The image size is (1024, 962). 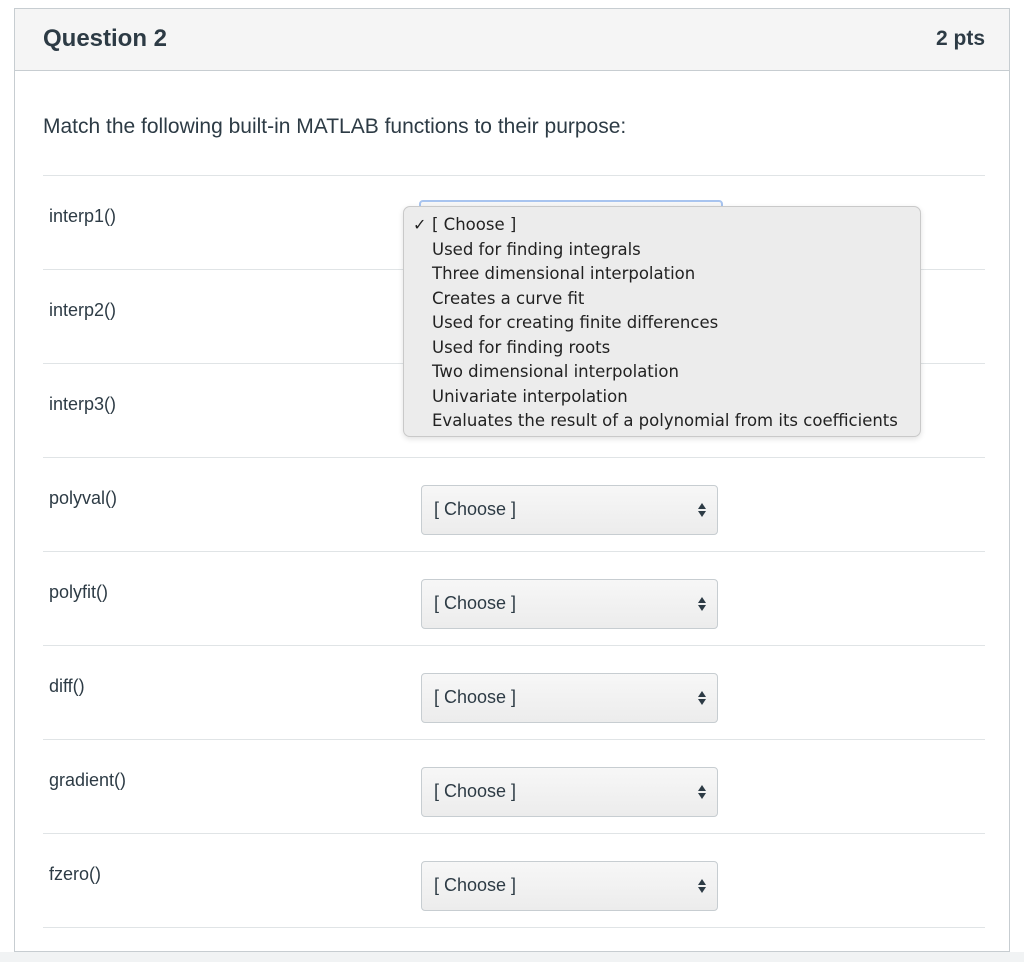 I want to click on menu-option-label: Creates a curve fit, so click(x=508, y=298).